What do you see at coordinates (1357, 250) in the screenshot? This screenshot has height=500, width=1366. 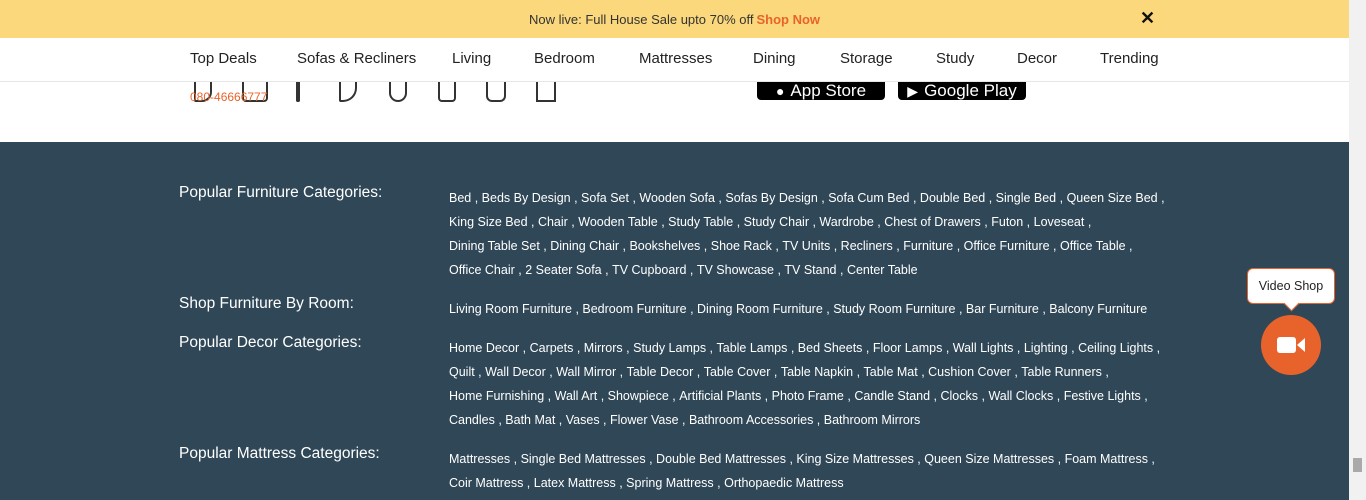 I see `page-scrollbar` at bounding box center [1357, 250].